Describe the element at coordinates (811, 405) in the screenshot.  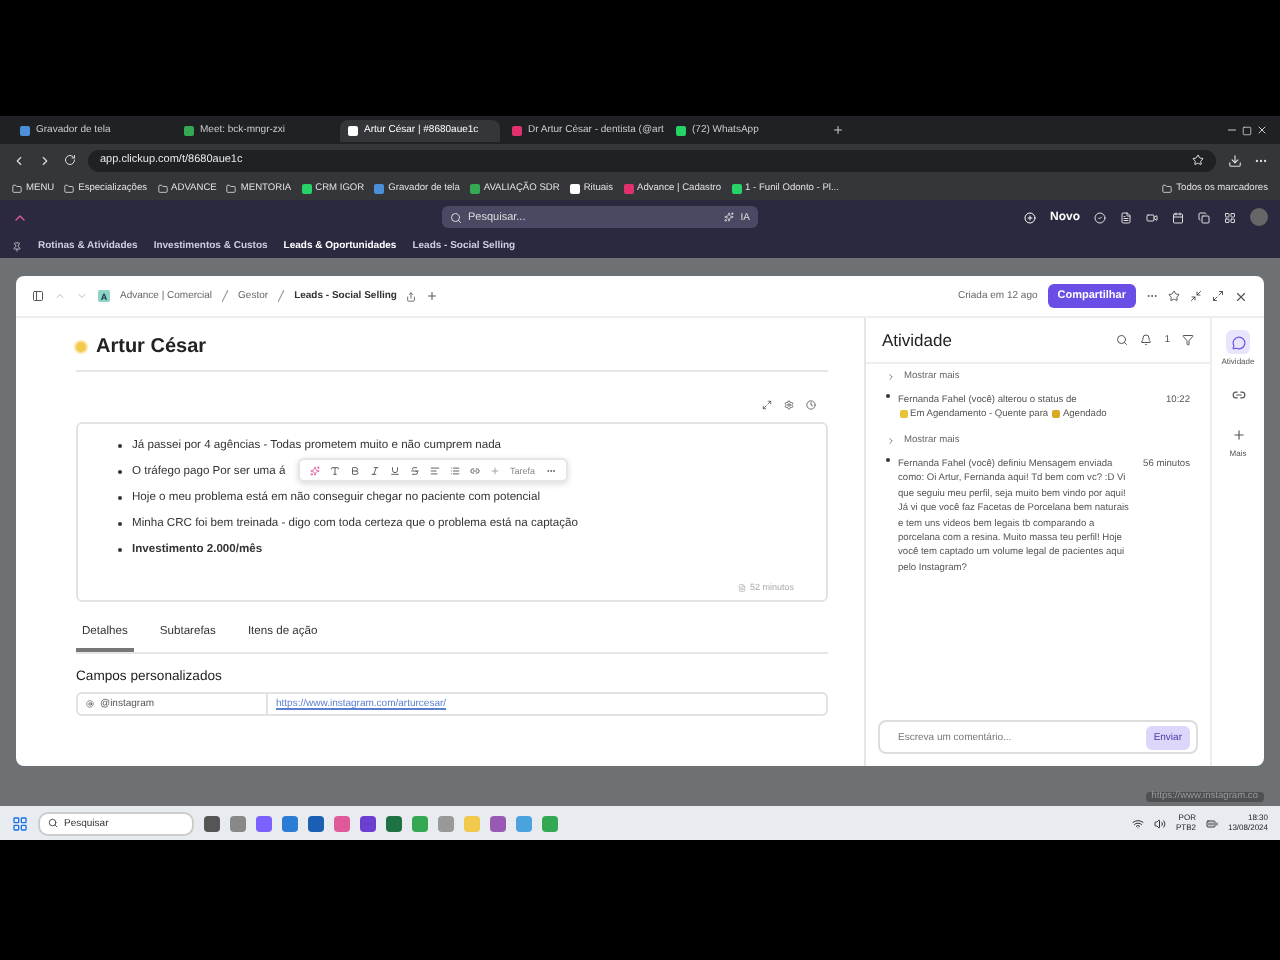
I see `clock-icon` at that location.